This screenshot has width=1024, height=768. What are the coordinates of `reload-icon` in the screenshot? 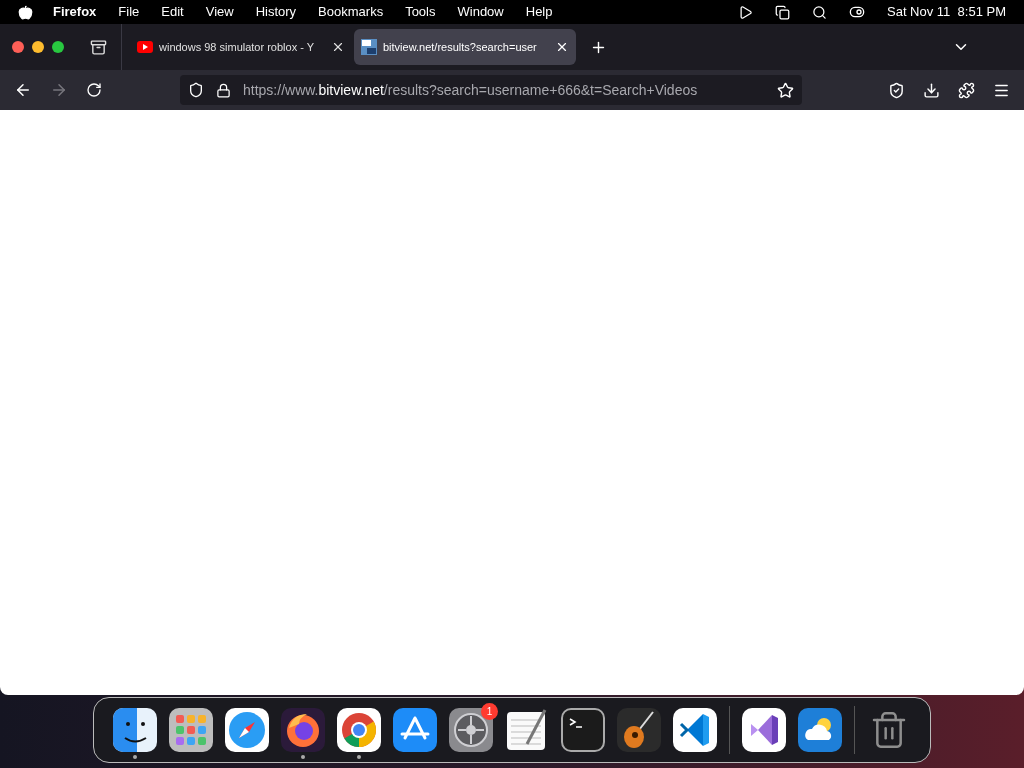 It's located at (94, 90).